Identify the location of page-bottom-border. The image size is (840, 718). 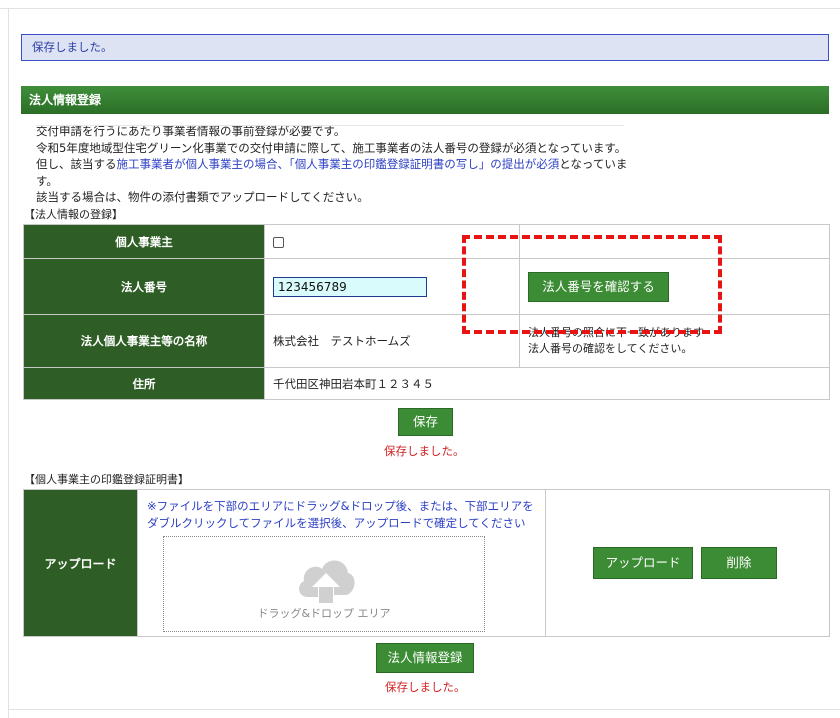
(424, 709).